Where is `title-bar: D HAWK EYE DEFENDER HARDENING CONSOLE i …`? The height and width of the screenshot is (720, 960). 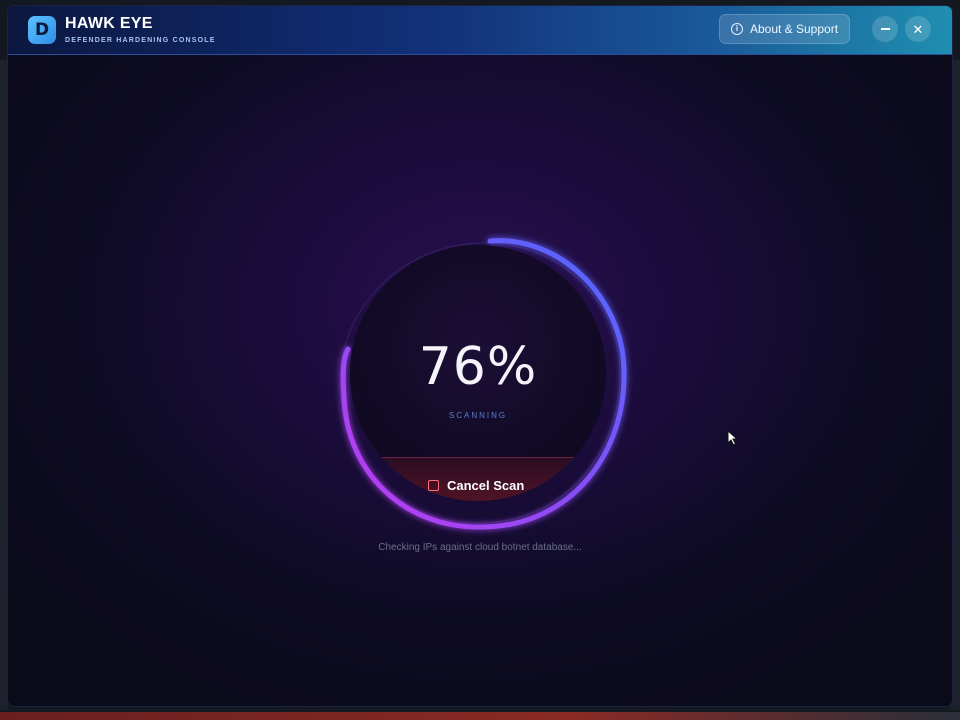 title-bar: D HAWK EYE DEFENDER HARDENING CONSOLE i … is located at coordinates (480, 30).